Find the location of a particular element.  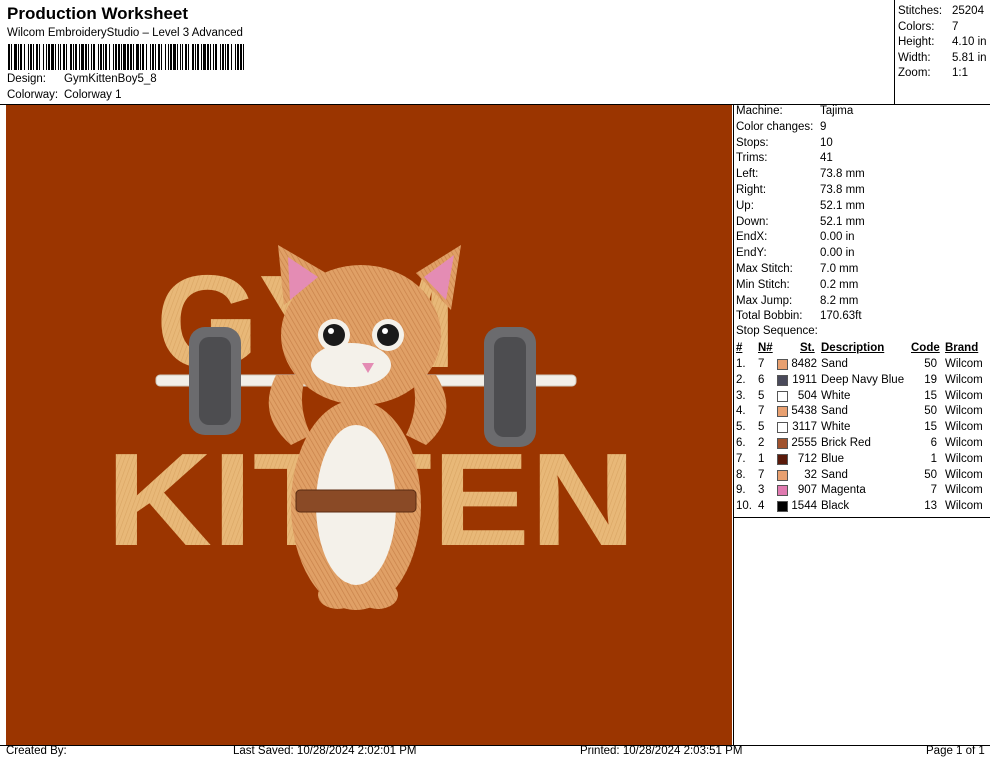

spec-label: EndX: is located at coordinates (752, 237).